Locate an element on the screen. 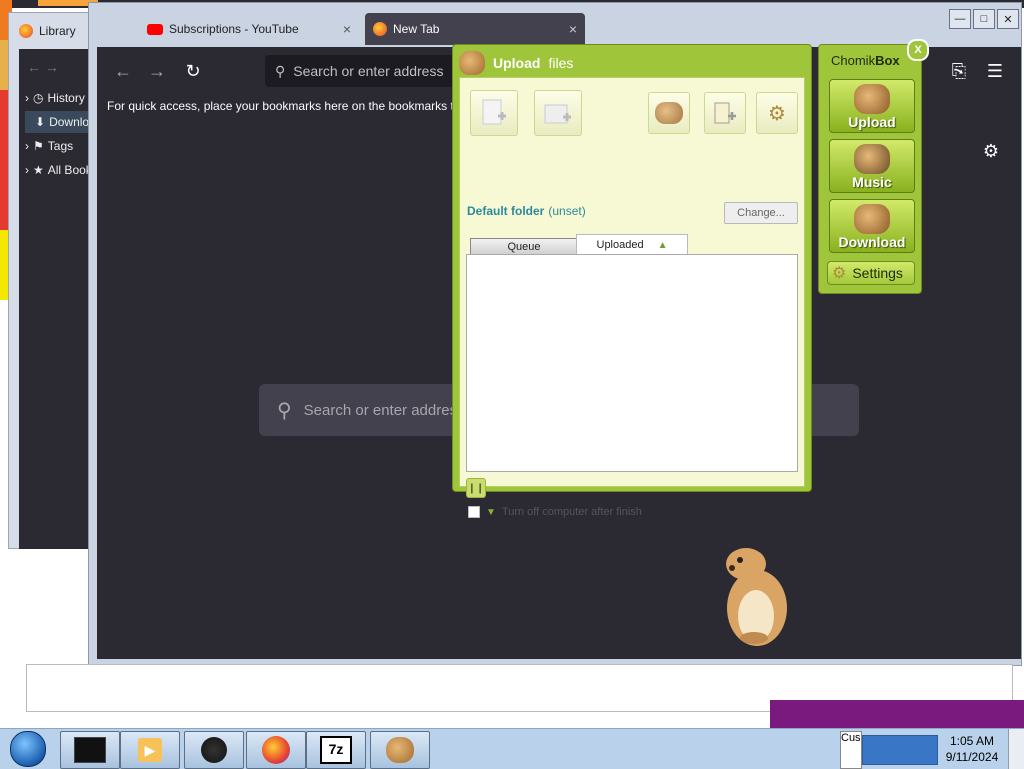 This screenshot has height=769, width=1024. default-folder-label: Default folder (unset) is located at coordinates (526, 211).